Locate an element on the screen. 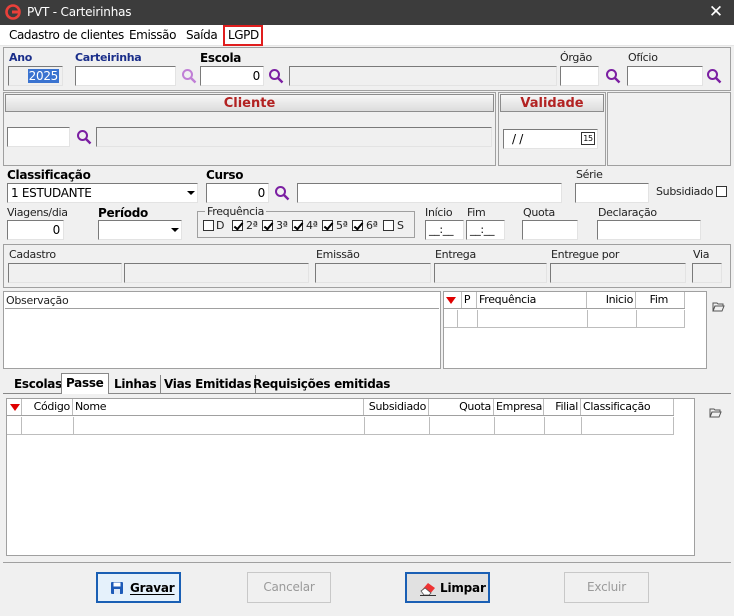 The image size is (734, 616). escola-code-field: 0 is located at coordinates (232, 76).